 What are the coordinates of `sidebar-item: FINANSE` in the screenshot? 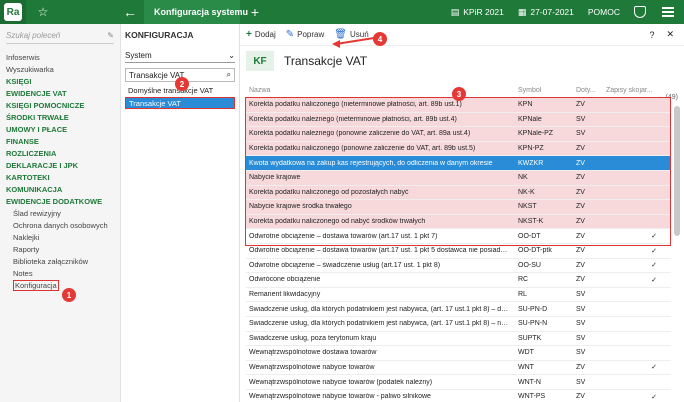 It's located at (60, 142).